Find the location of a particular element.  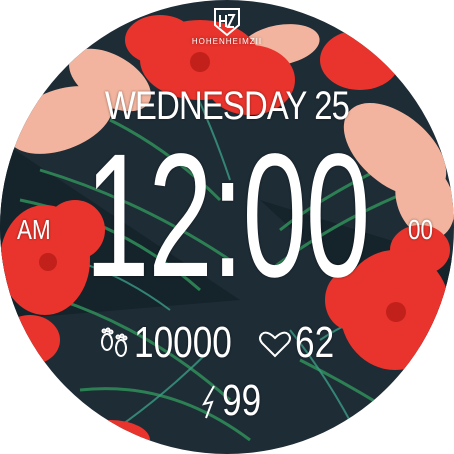

am-pm-indicator: AM is located at coordinates (34, 229).